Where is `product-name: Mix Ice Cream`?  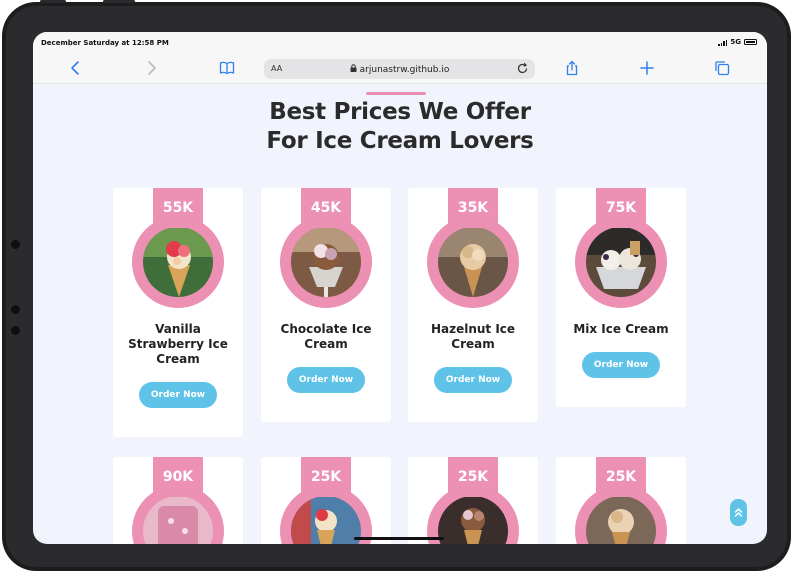 product-name: Mix Ice Cream is located at coordinates (621, 329).